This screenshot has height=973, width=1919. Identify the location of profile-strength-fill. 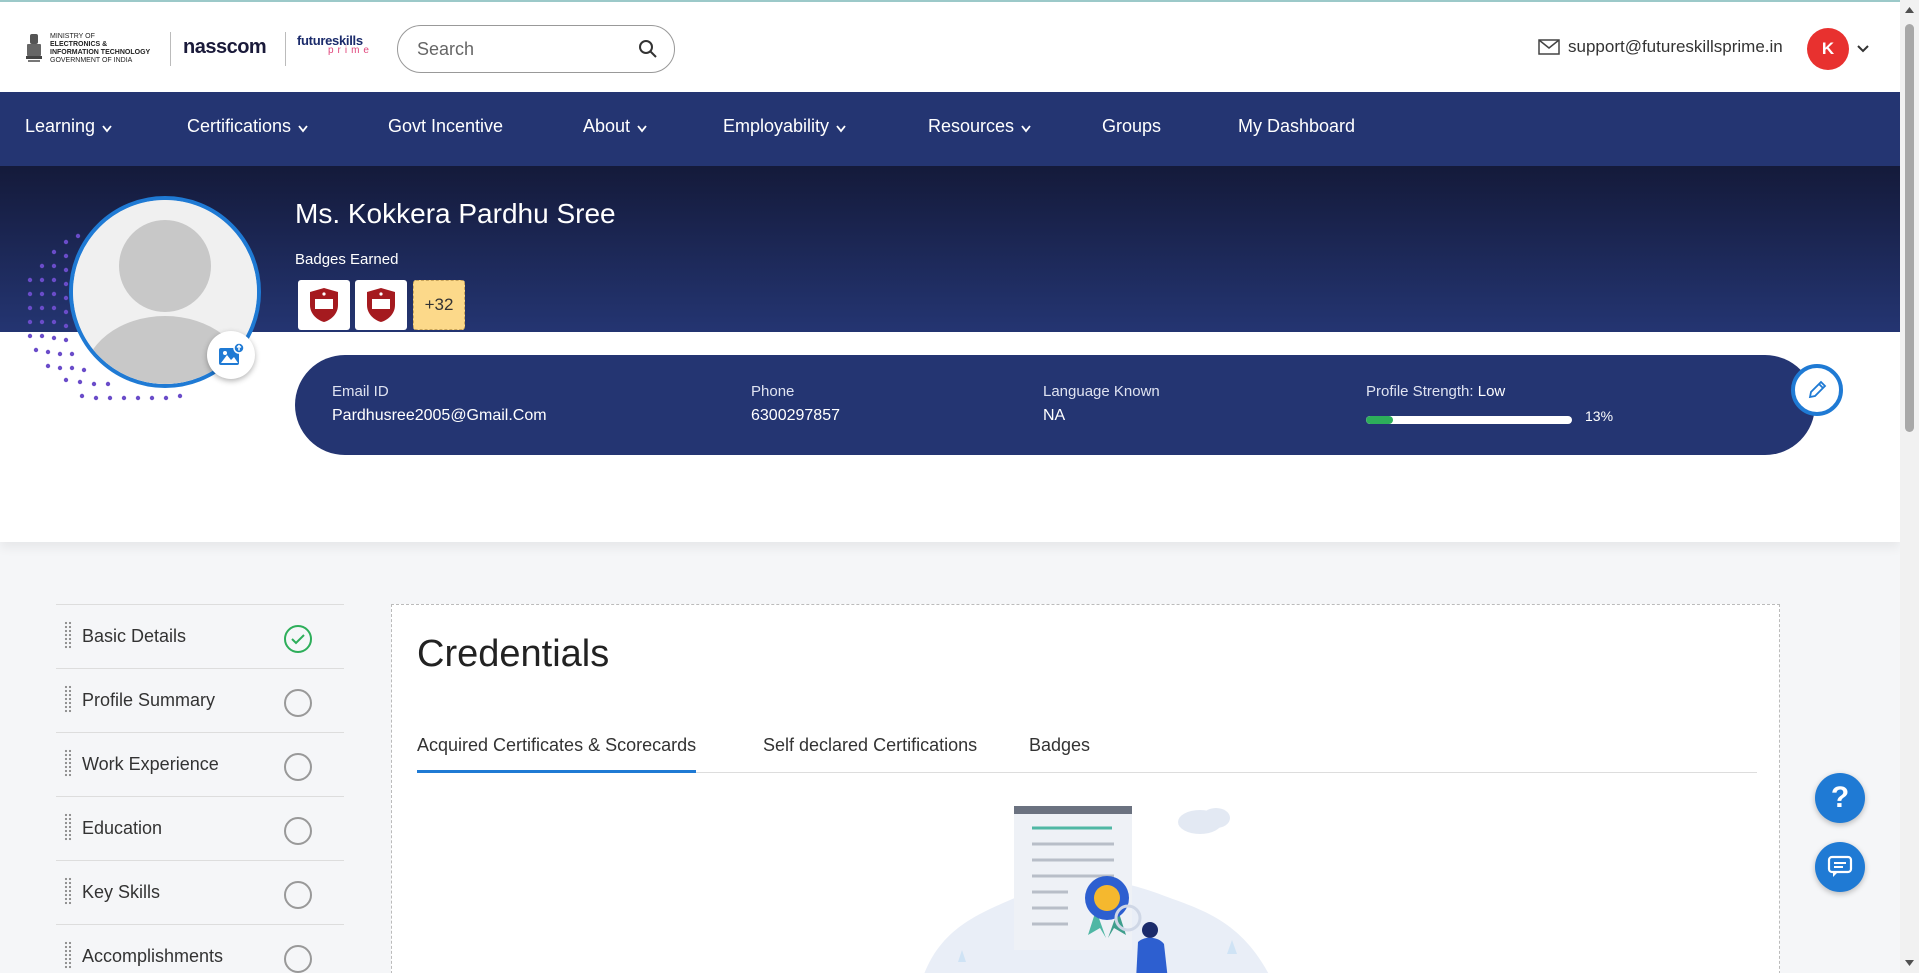
(1379, 420).